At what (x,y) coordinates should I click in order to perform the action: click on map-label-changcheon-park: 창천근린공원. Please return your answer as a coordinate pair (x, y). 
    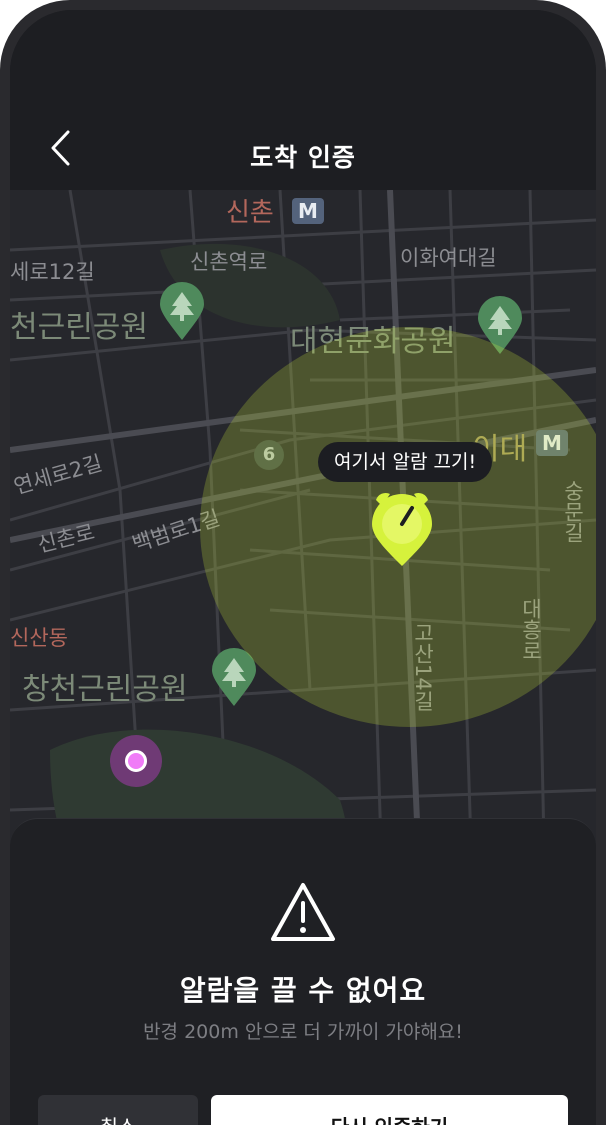
    Looking at the image, I should click on (105, 689).